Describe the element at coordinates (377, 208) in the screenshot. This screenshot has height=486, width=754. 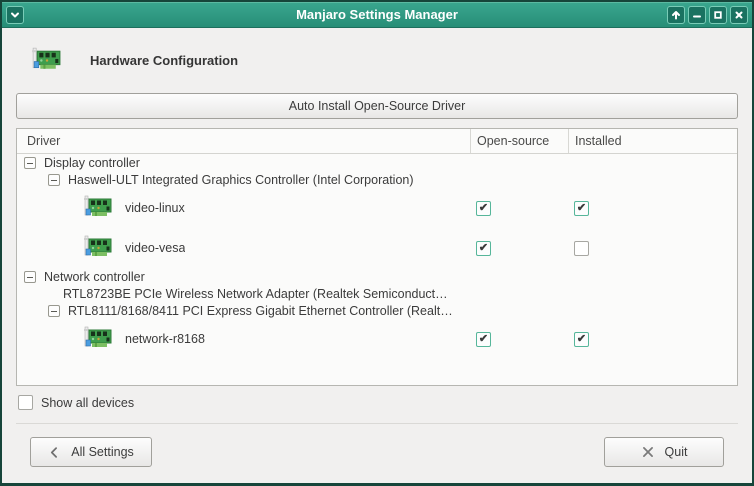
I see `tree-row: video-linux ✔ ✔` at that location.